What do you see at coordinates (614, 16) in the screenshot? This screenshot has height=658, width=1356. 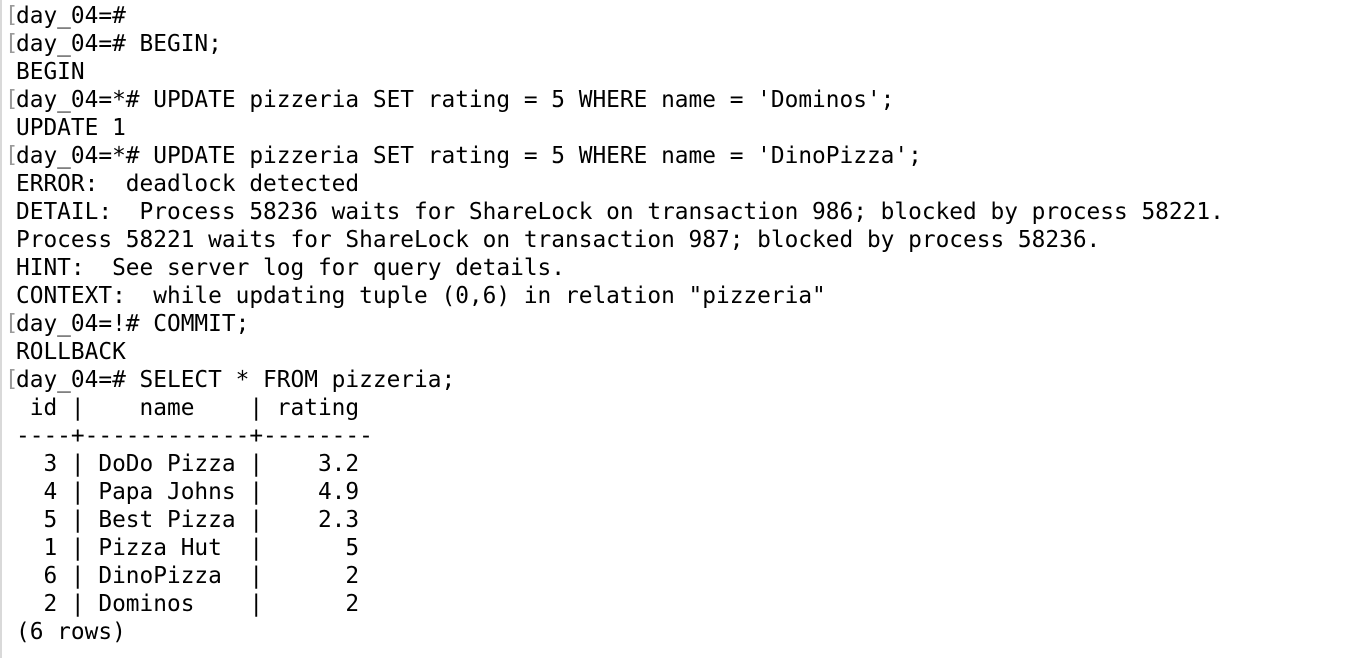 I see `prompt-line: day_04=#` at bounding box center [614, 16].